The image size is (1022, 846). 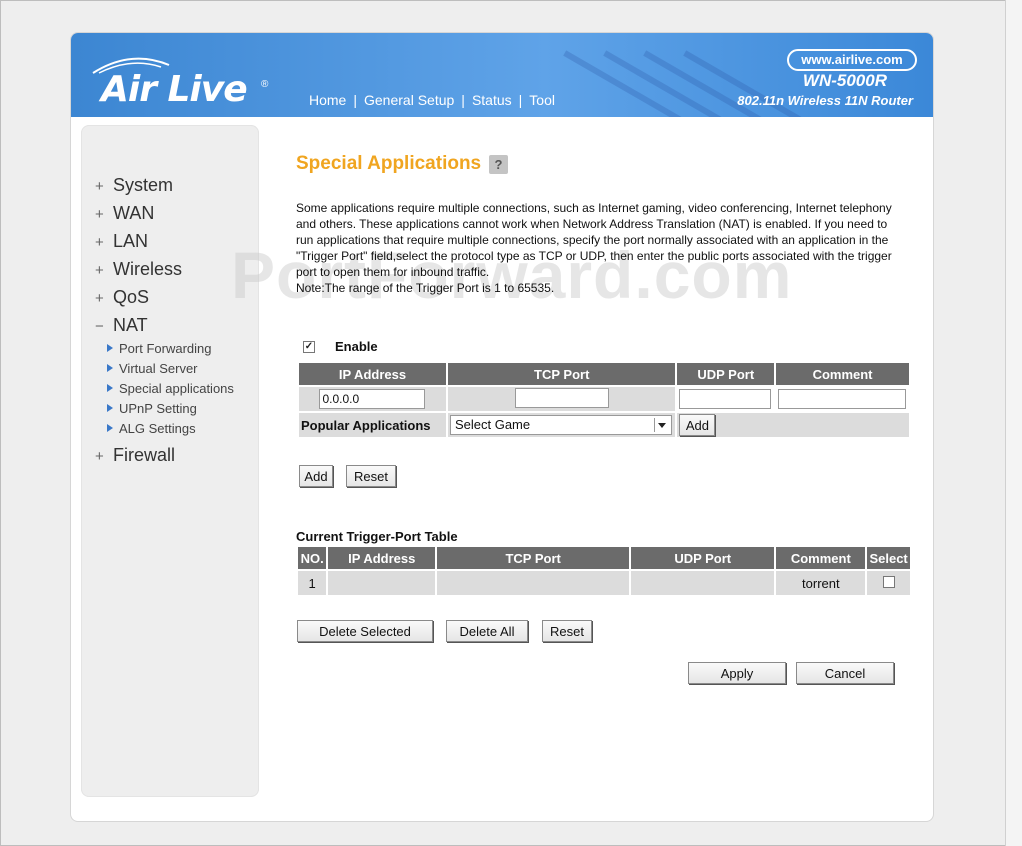 What do you see at coordinates (498, 164) in the screenshot?
I see `help-icon: ?` at bounding box center [498, 164].